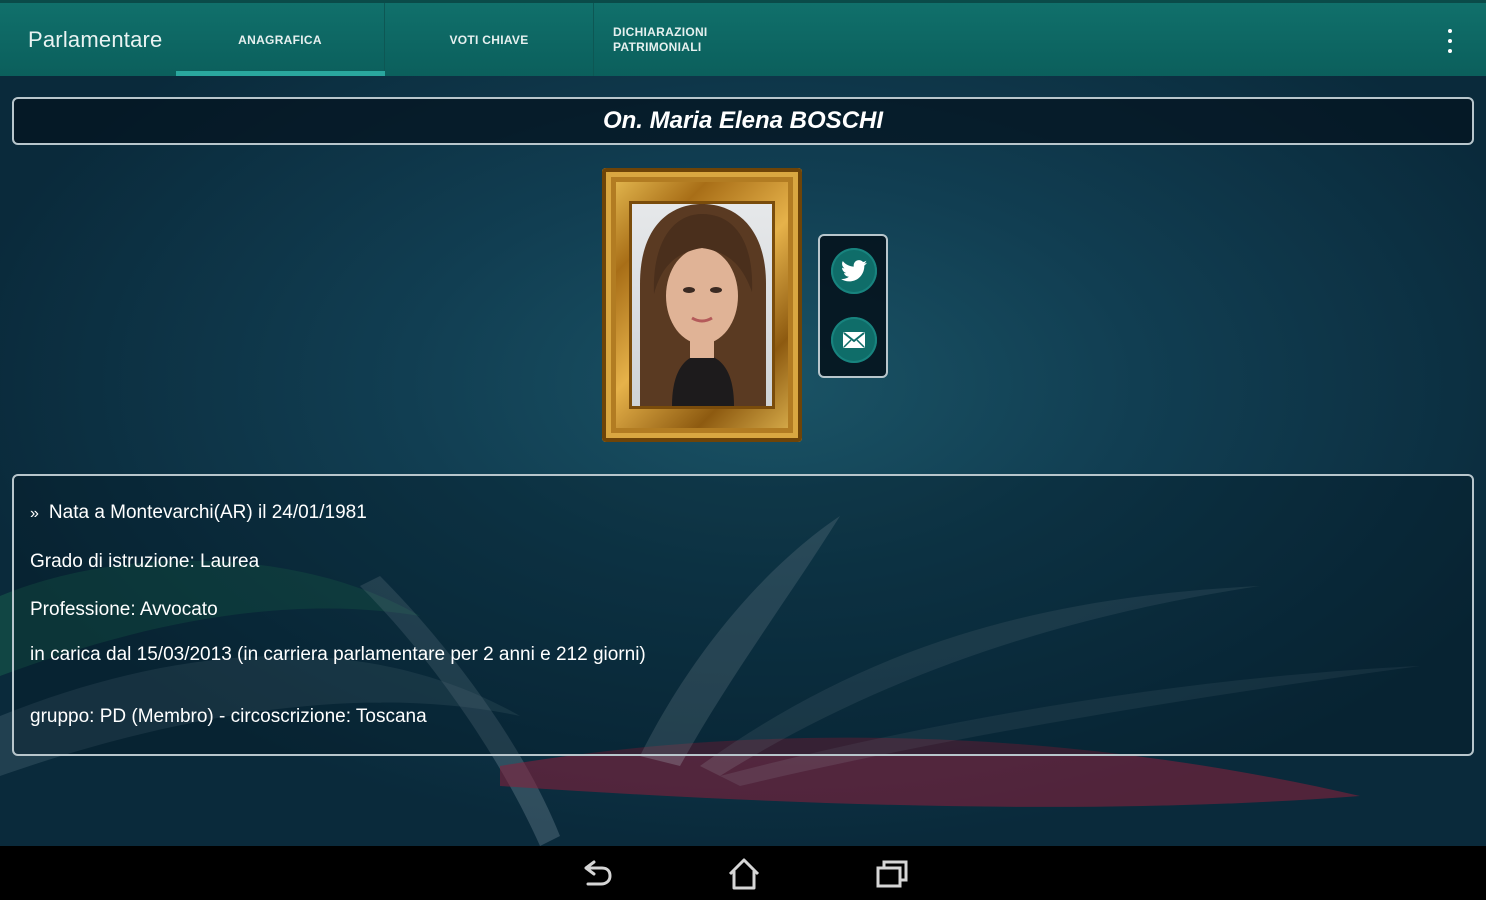 This screenshot has width=1486, height=900. I want to click on birth-info: » Nata a Montevarchi(AR) il 24/01/1981, so click(198, 513).